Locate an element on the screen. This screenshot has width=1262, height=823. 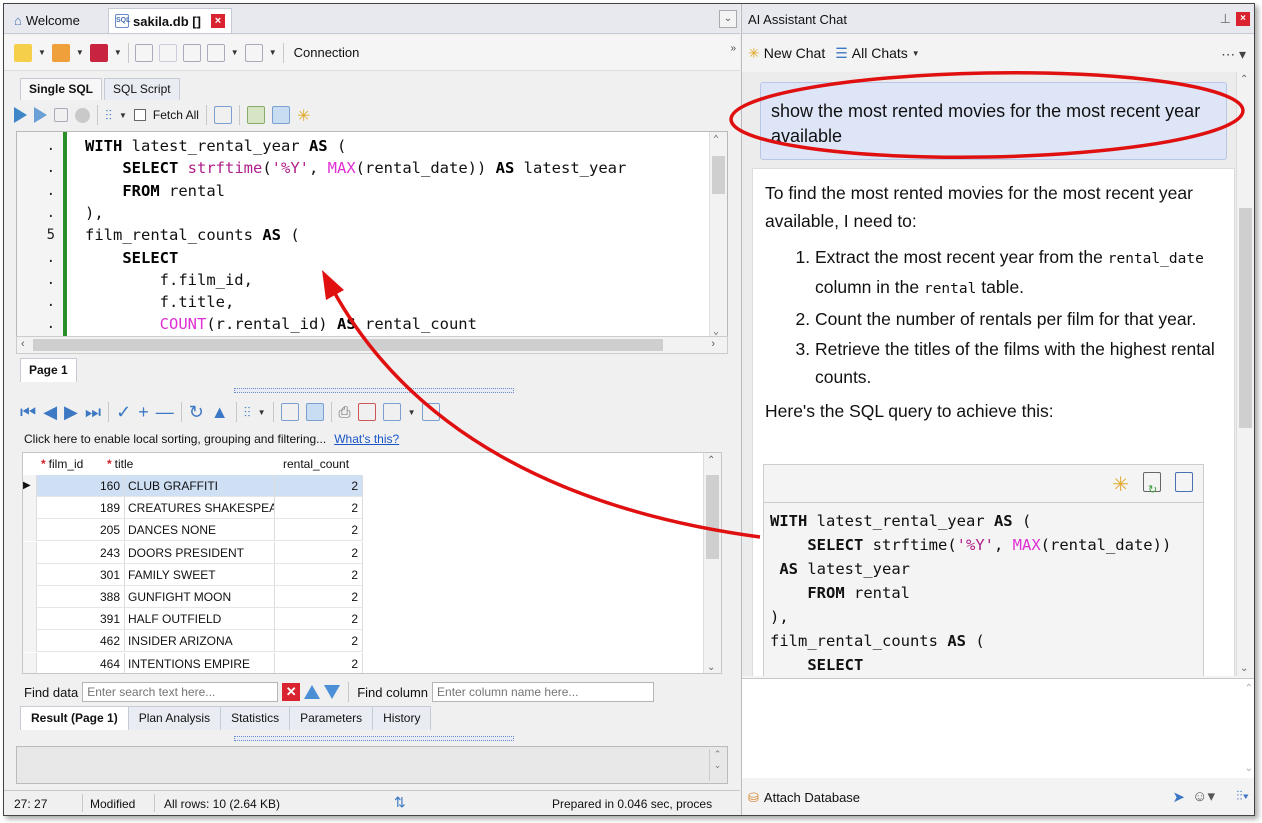
find-column-input is located at coordinates (543, 692).